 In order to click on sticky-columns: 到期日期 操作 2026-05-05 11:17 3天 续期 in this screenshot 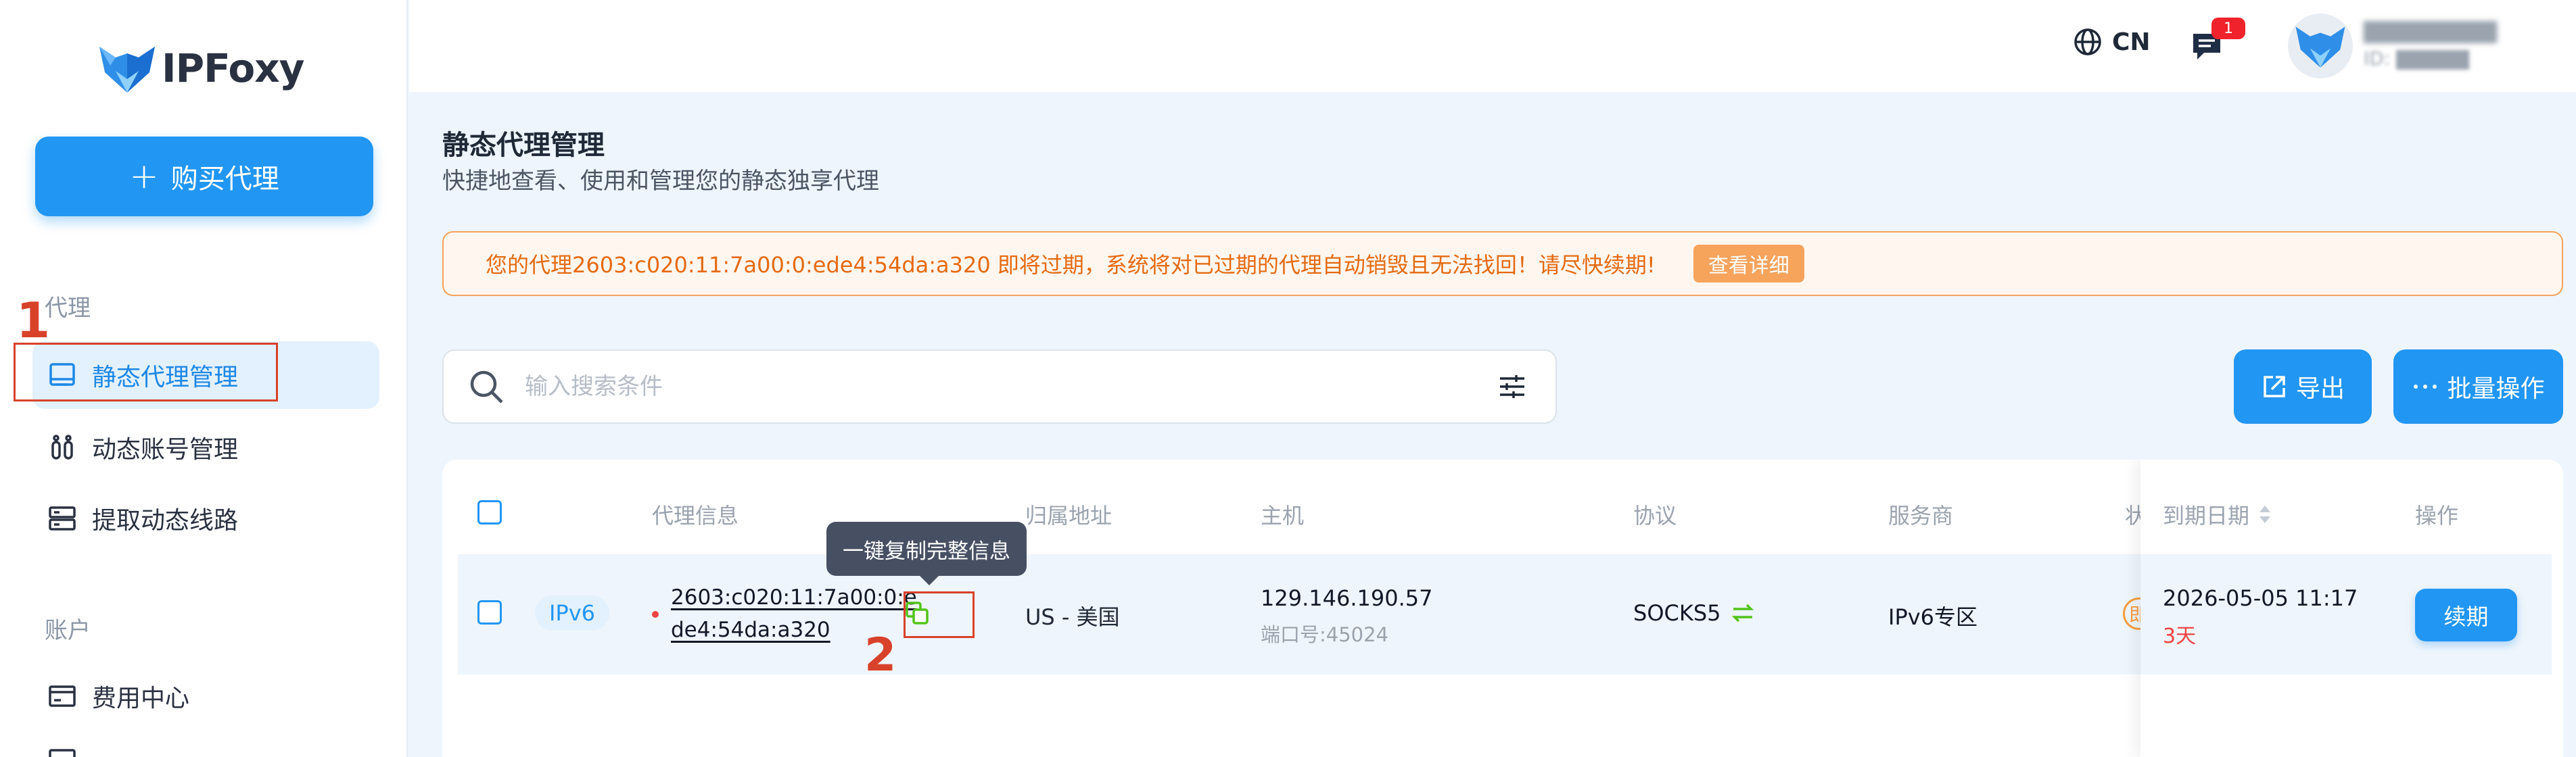, I will do `click(2351, 608)`.